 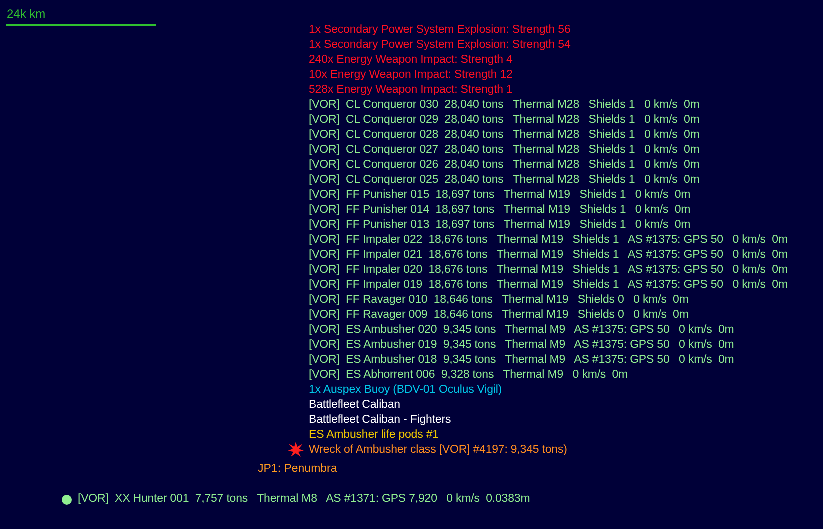 I want to click on damage-report: 1x Secondary Power System Explosion: Strength 54, so click(x=440, y=45).